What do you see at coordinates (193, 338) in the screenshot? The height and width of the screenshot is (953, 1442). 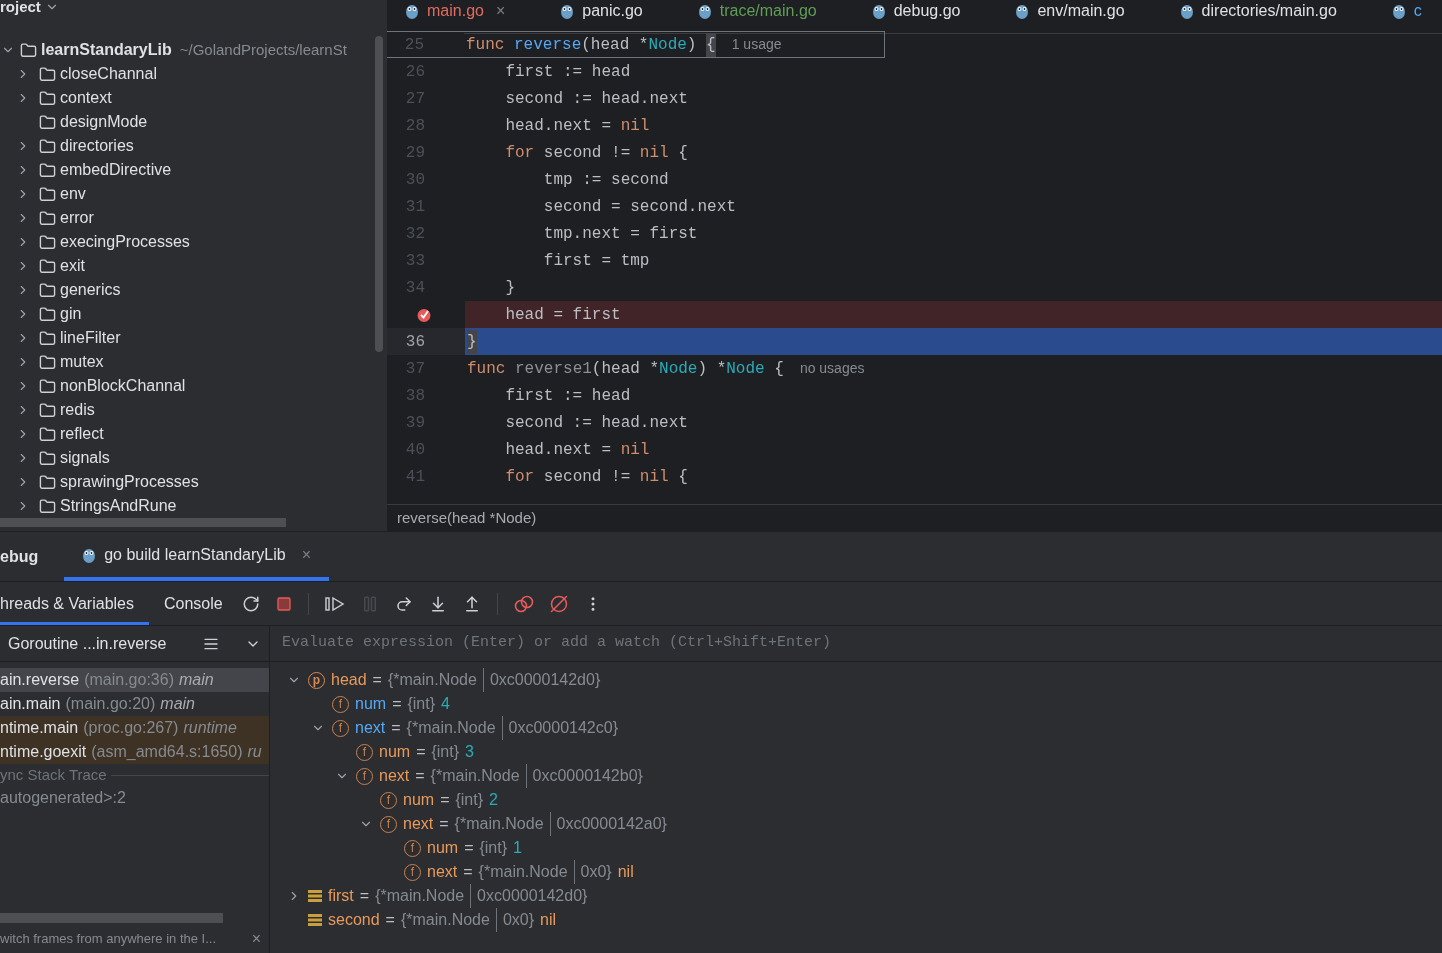 I see `tree-item: lineFilter` at bounding box center [193, 338].